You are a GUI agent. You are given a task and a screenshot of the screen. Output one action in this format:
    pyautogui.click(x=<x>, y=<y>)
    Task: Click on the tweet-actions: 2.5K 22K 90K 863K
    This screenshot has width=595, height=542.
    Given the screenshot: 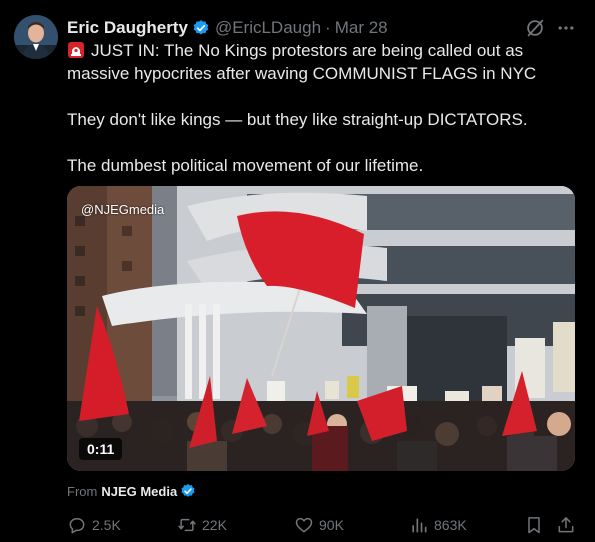 What is the action you would take?
    pyautogui.click(x=322, y=525)
    